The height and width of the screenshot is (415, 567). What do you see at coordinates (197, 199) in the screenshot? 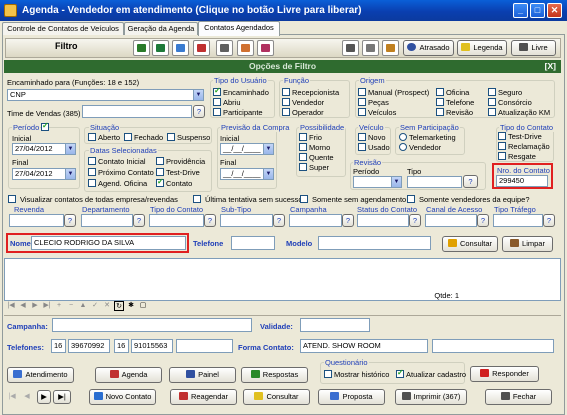
I see `ultima-tentativa-checkbox` at bounding box center [197, 199].